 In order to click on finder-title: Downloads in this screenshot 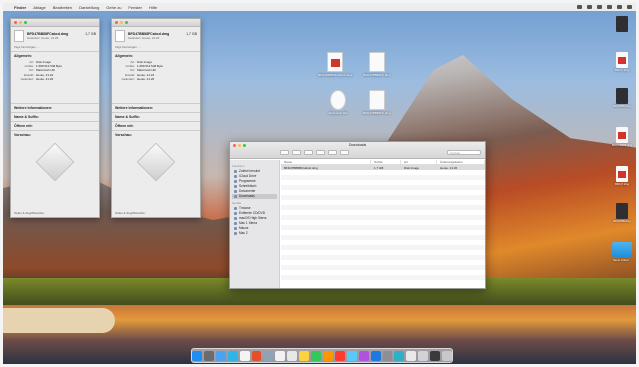, I will do `click(357, 145)`.